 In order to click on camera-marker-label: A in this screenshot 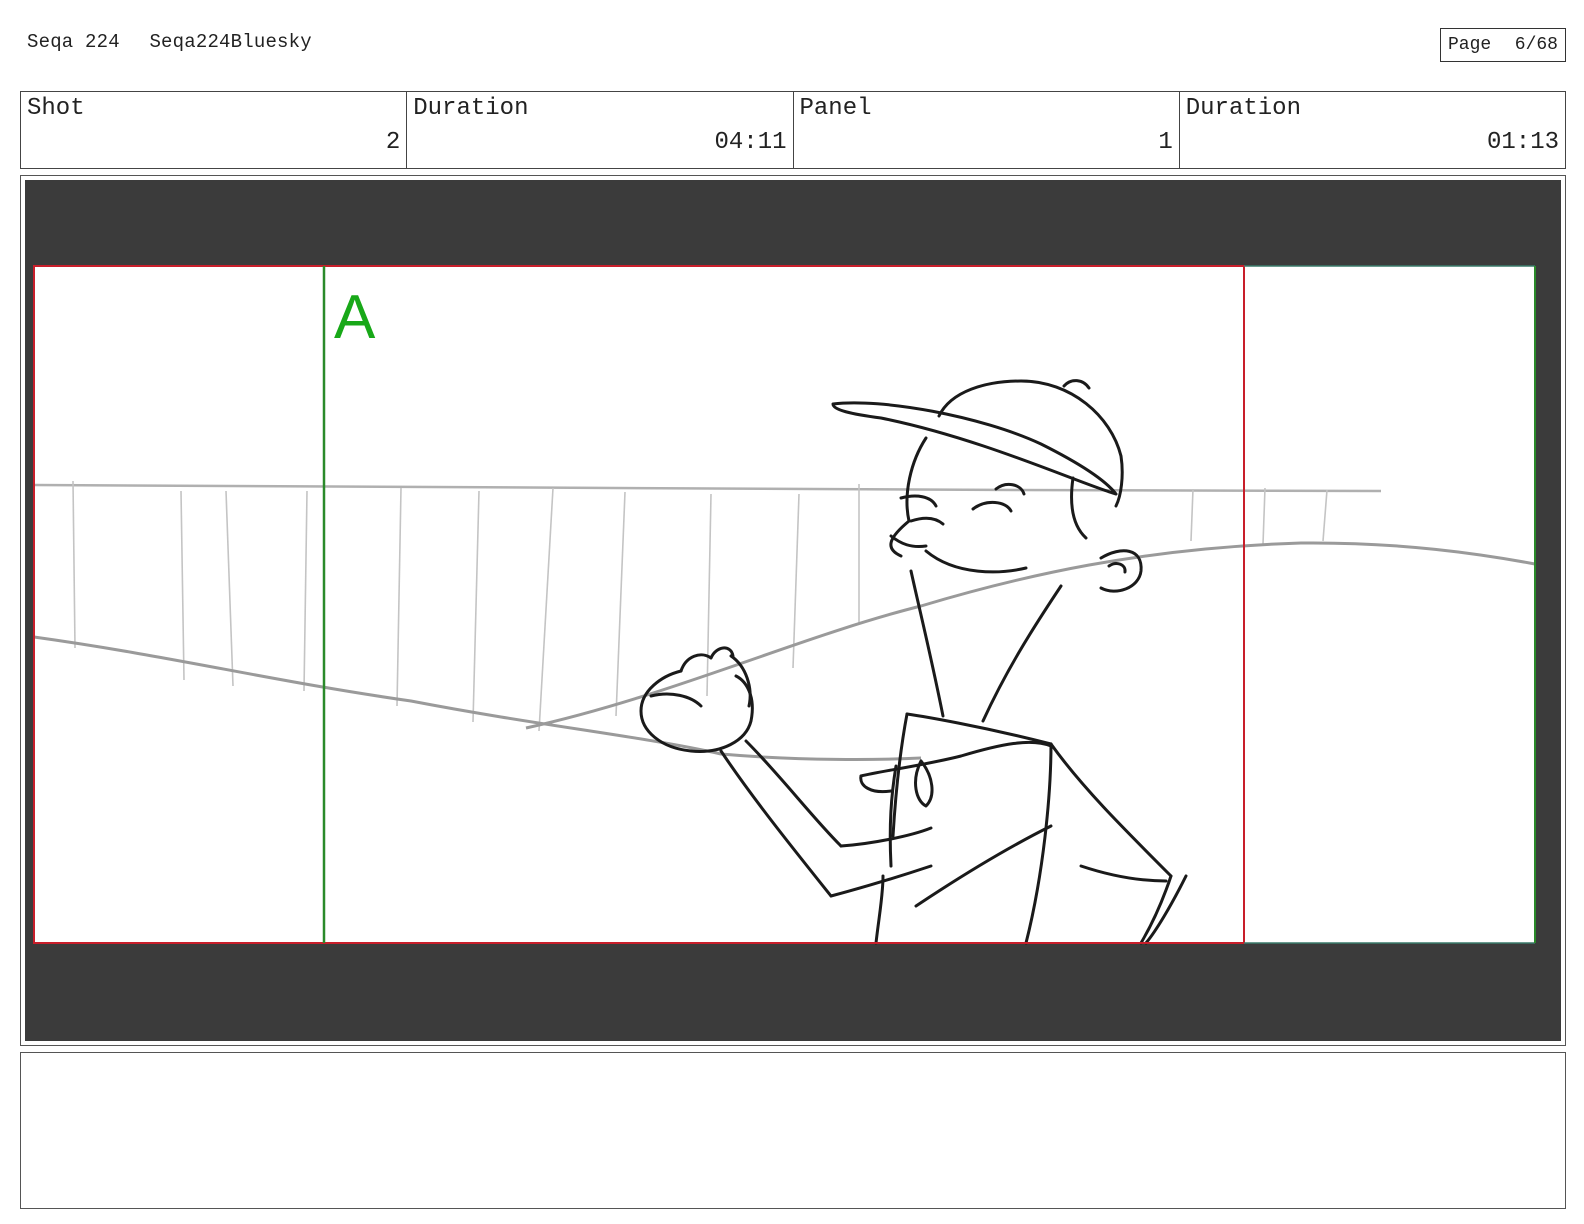, I will do `click(355, 317)`.